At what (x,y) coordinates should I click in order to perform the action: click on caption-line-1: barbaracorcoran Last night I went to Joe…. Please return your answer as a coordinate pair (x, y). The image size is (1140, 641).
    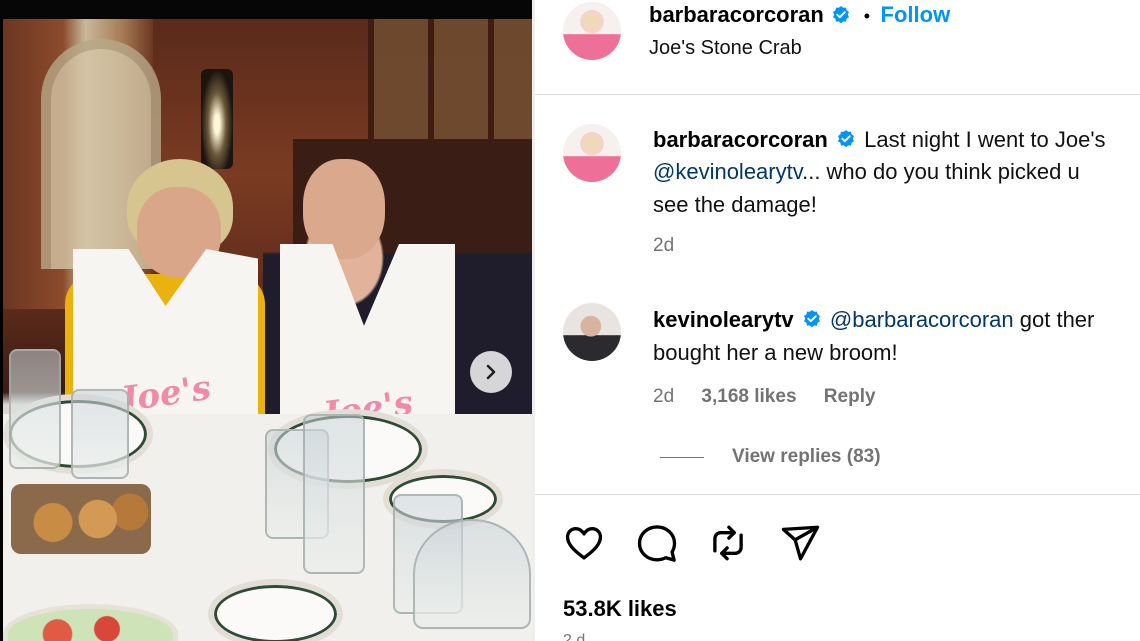
    Looking at the image, I should click on (879, 140).